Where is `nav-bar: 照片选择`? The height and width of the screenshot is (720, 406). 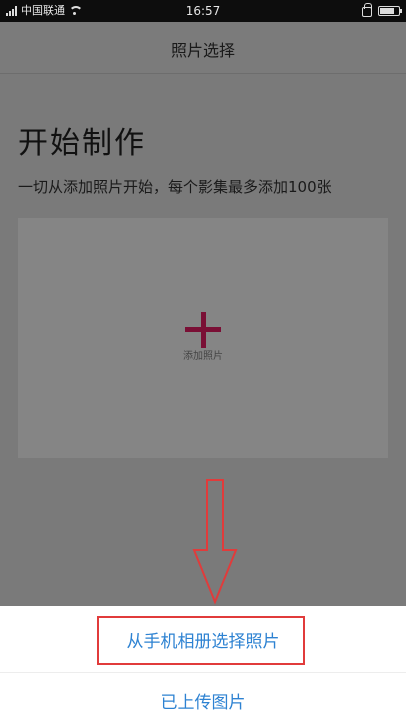 nav-bar: 照片选择 is located at coordinates (203, 48).